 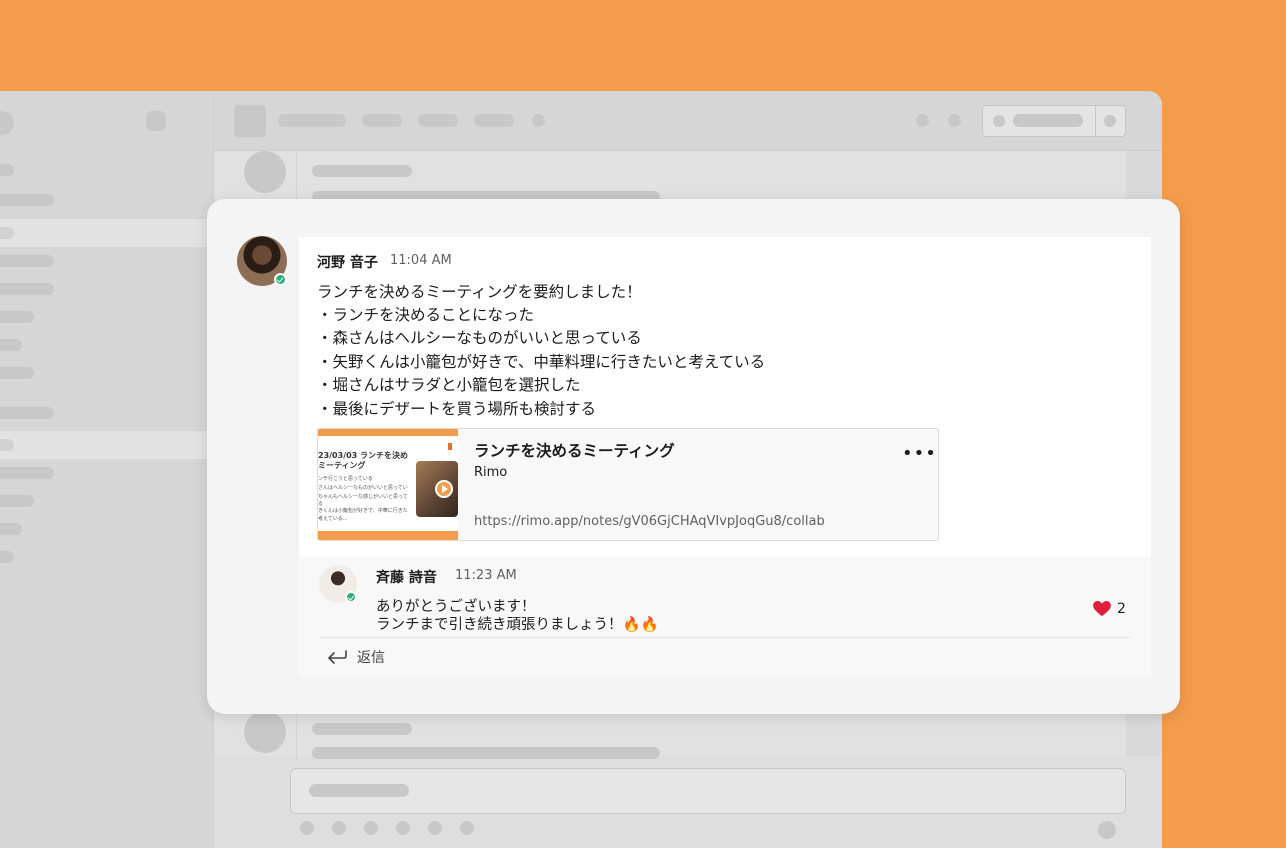 I want to click on message-line: ・矢野くんは小籠包が好きで、中華料理に行きたいと考えている, so click(x=541, y=362).